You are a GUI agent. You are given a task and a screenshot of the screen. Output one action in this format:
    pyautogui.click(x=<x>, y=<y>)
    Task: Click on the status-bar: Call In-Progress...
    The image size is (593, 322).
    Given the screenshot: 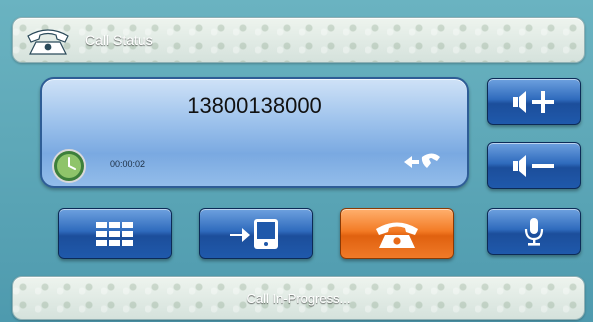 What is the action you would take?
    pyautogui.click(x=298, y=298)
    